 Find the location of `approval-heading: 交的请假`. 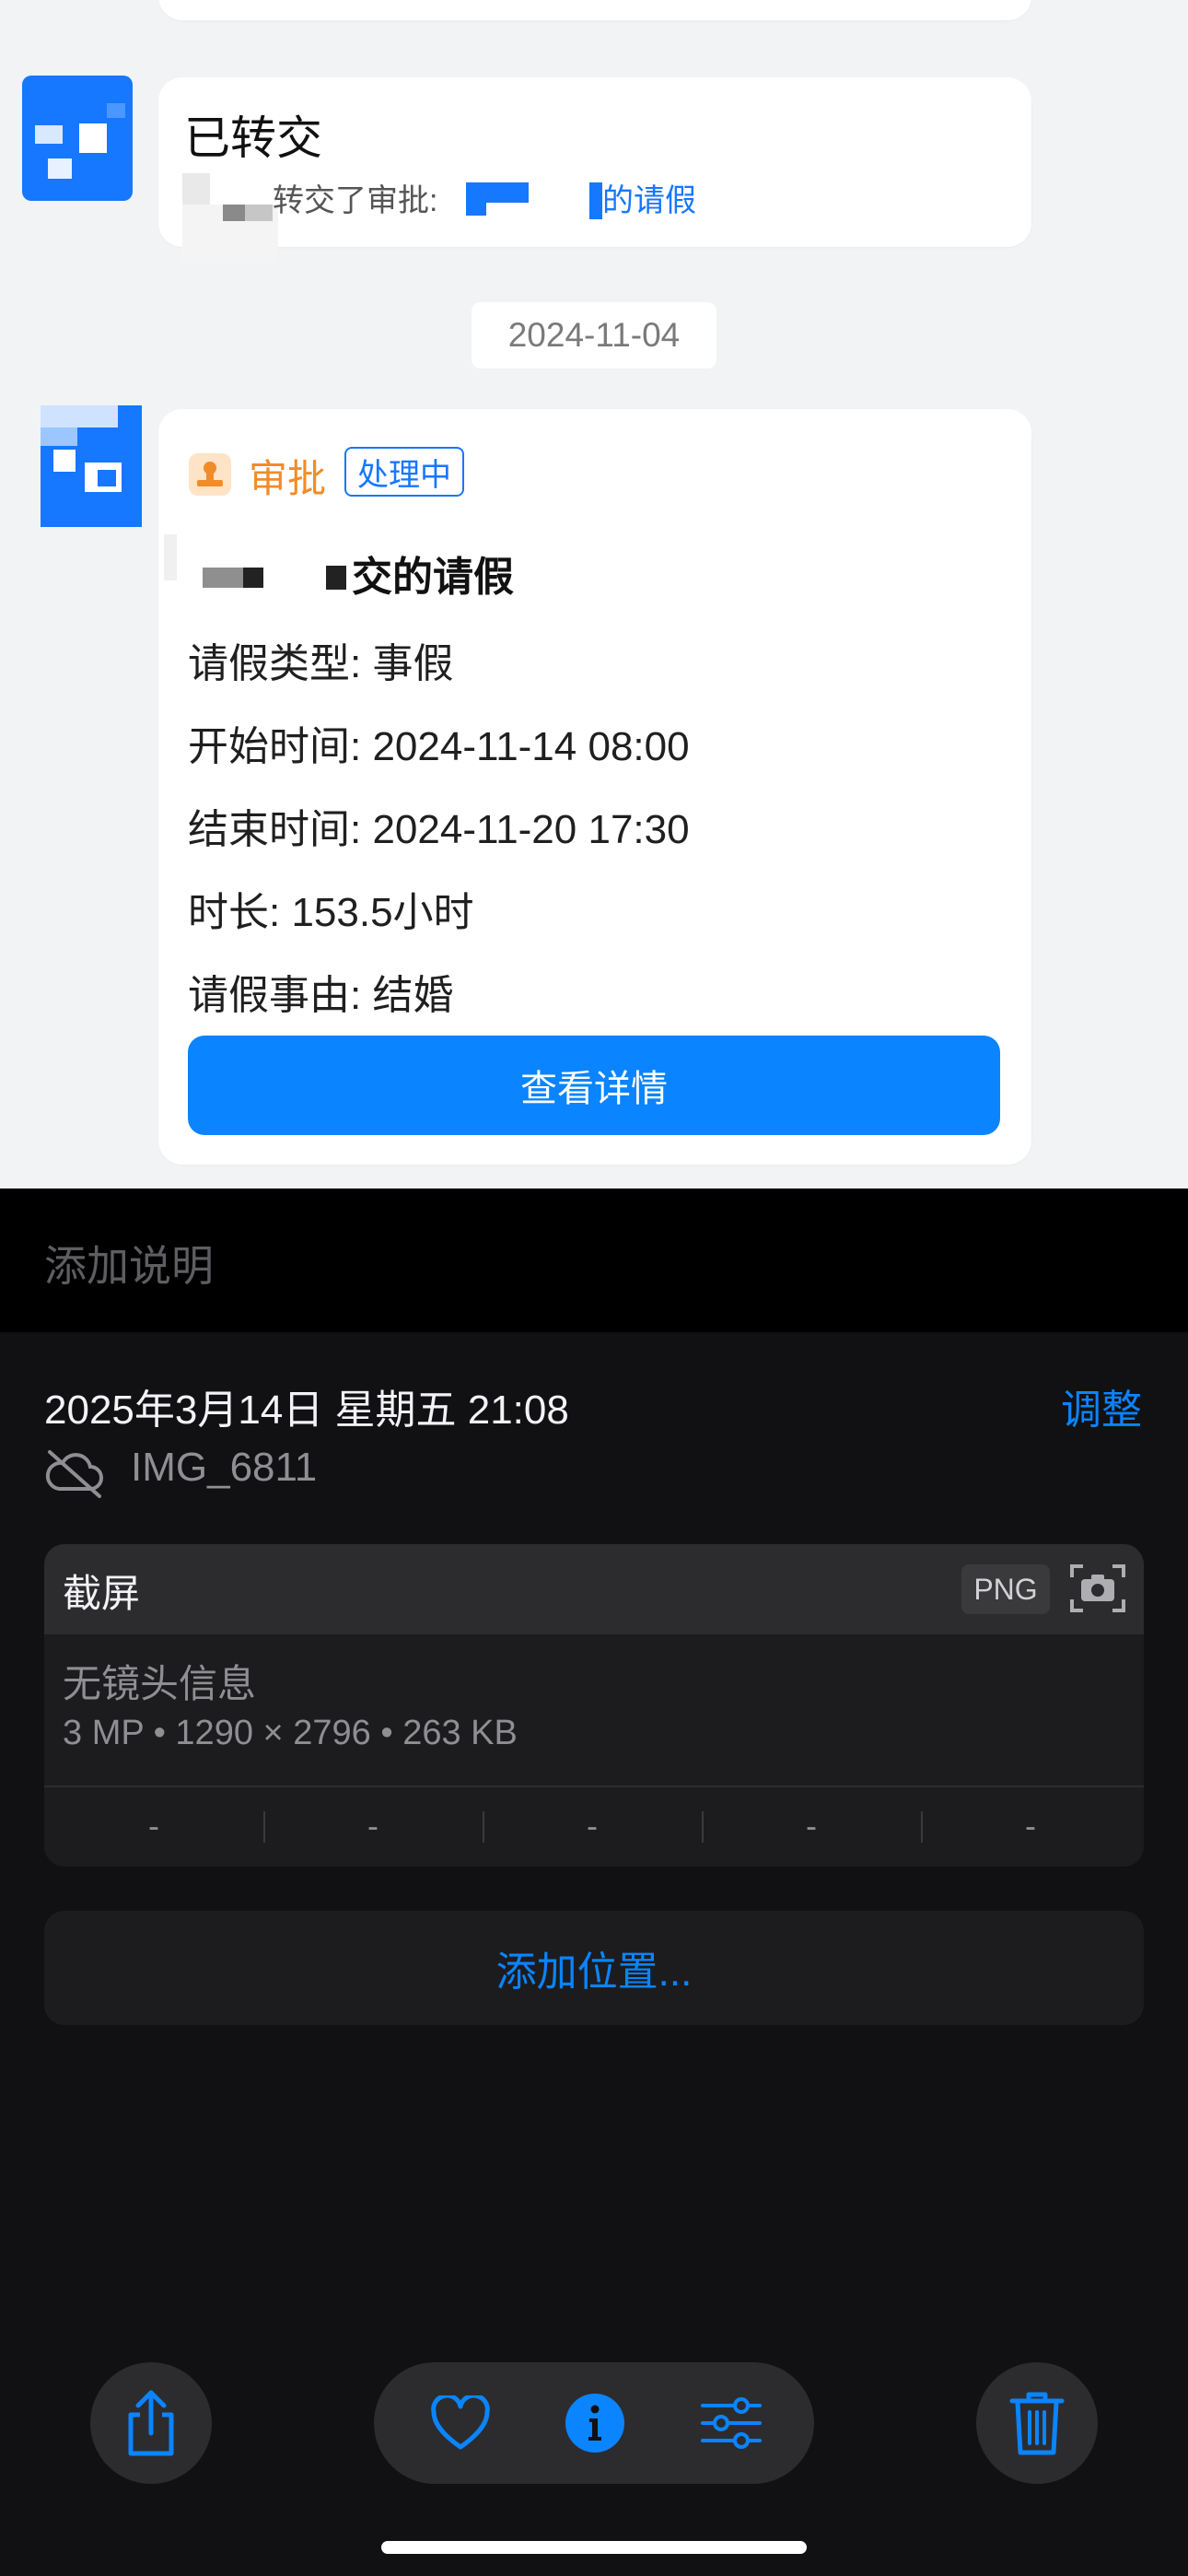

approval-heading: 交的请假 is located at coordinates (433, 577).